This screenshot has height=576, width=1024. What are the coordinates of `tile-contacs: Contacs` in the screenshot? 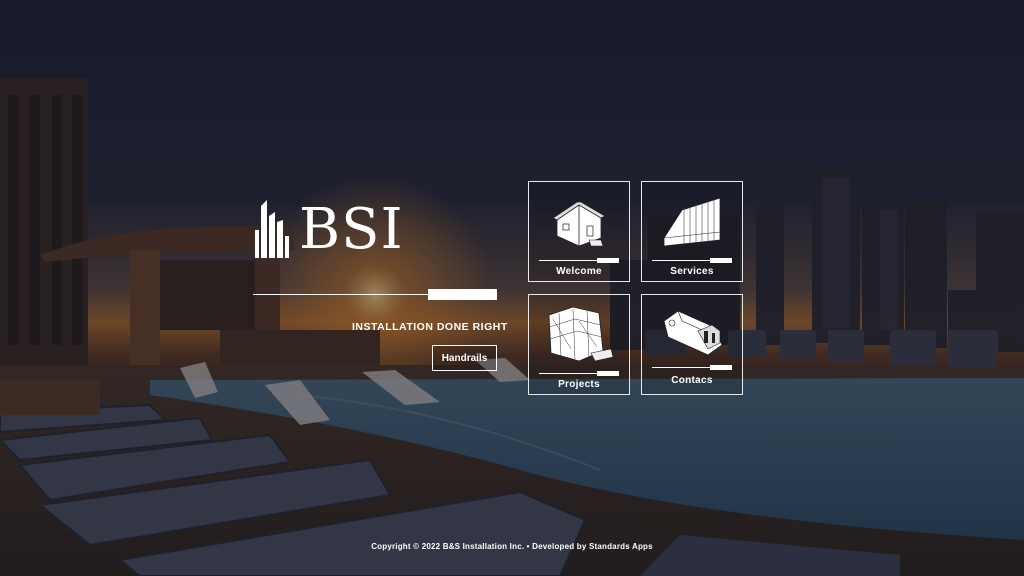 It's located at (692, 344).